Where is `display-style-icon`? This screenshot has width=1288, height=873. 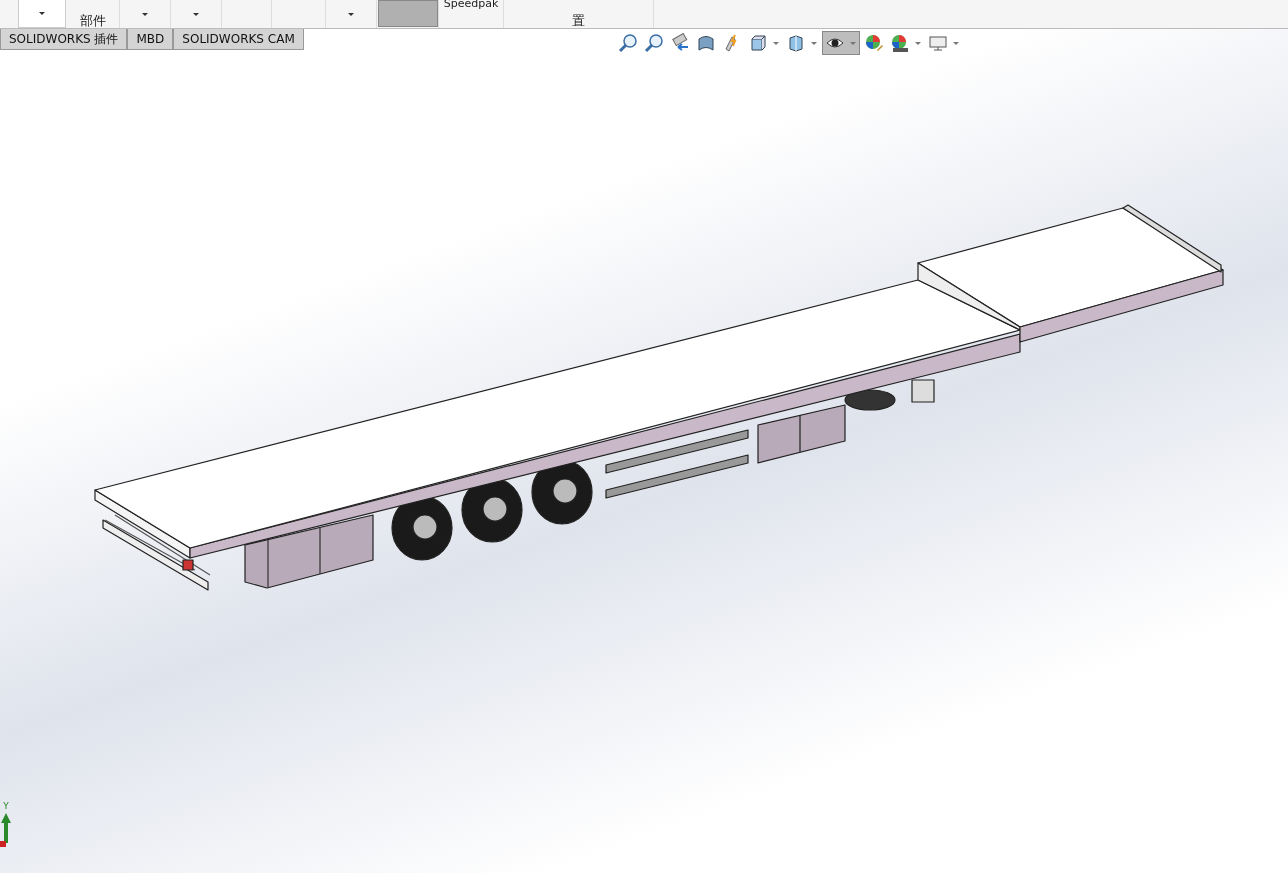
display-style-icon is located at coordinates (796, 43).